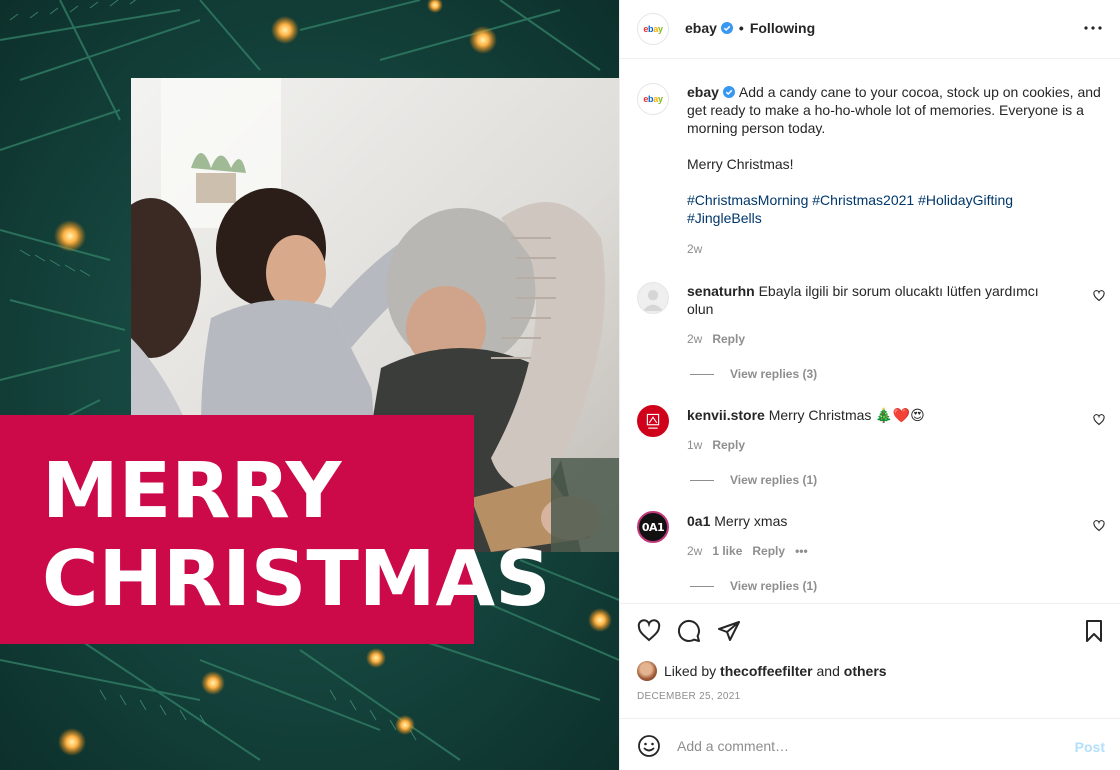 The height and width of the screenshot is (770, 1120). I want to click on liked-user: thecoffeefilter, so click(766, 671).